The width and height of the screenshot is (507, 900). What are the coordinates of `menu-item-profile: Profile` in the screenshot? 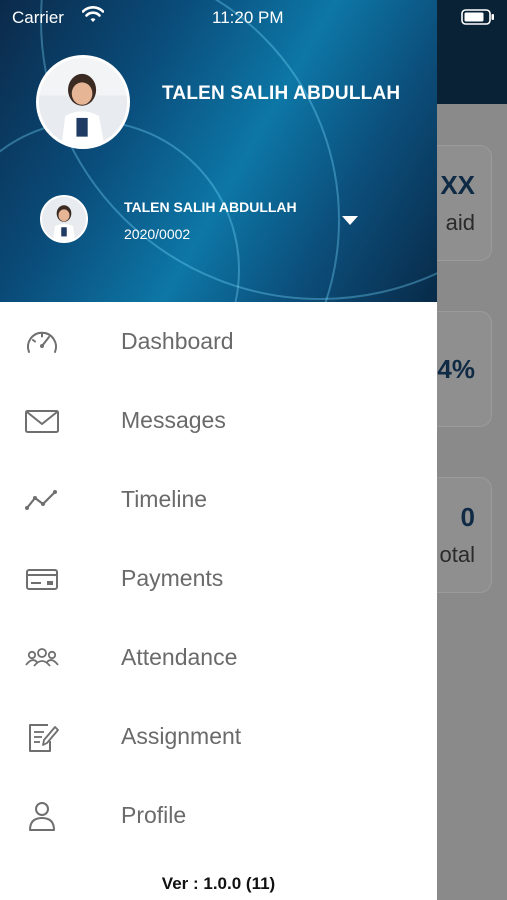 It's located at (218, 815).